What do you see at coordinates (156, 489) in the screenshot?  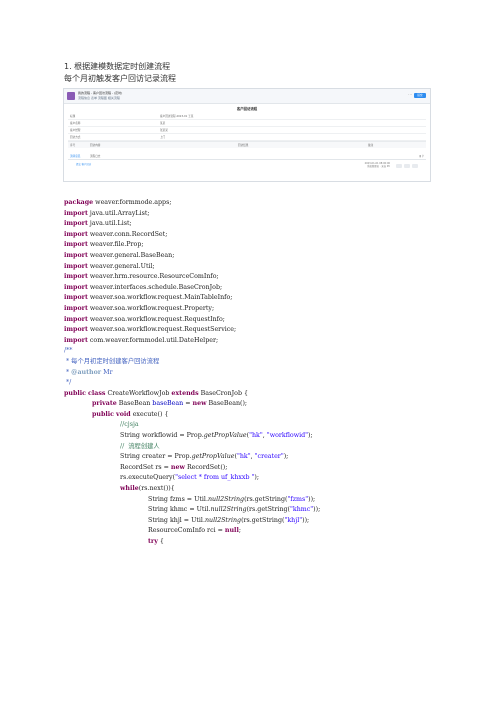 I see `code-text: (rs.next()){` at bounding box center [156, 489].